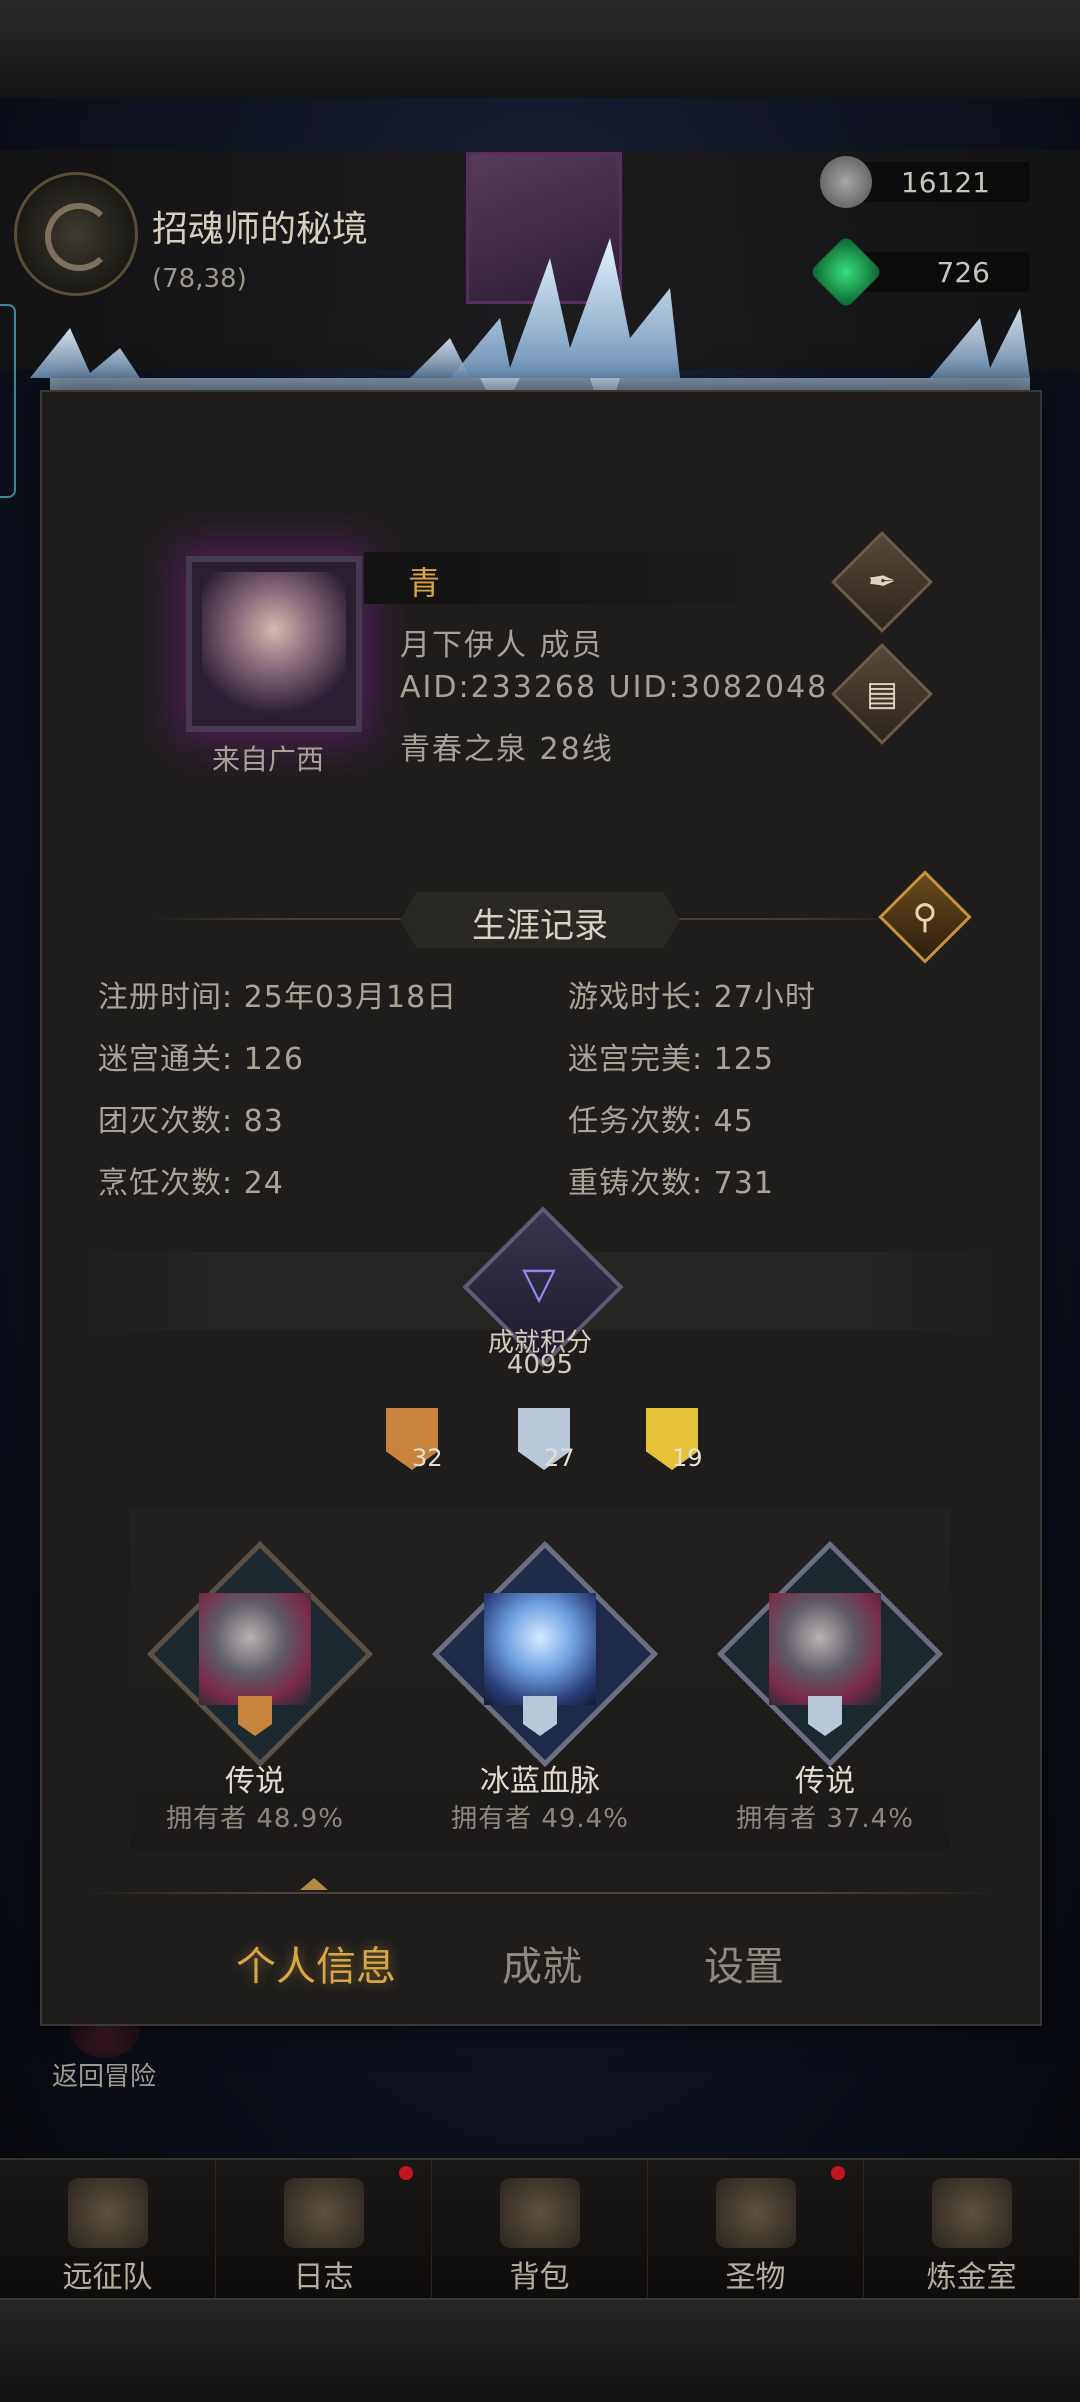  Describe the element at coordinates (314, 1884) in the screenshot. I see `active-tab-indicator` at that location.